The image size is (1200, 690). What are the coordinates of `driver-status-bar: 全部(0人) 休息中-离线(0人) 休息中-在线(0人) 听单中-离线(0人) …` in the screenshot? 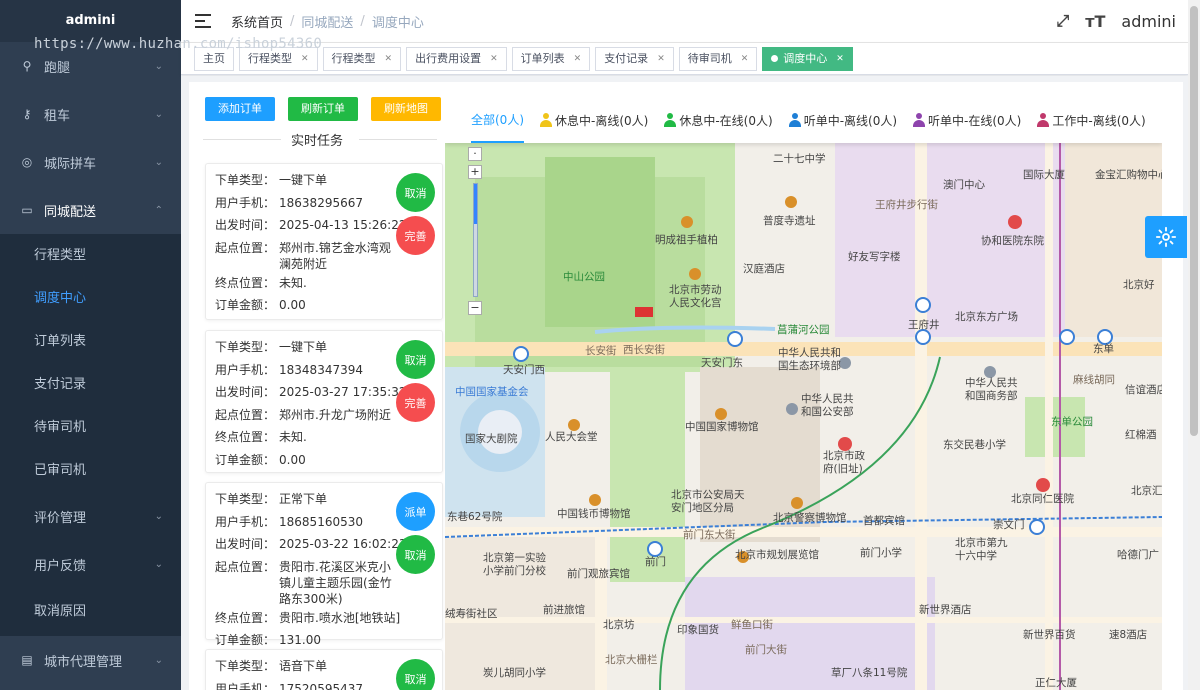 It's located at (803, 120).